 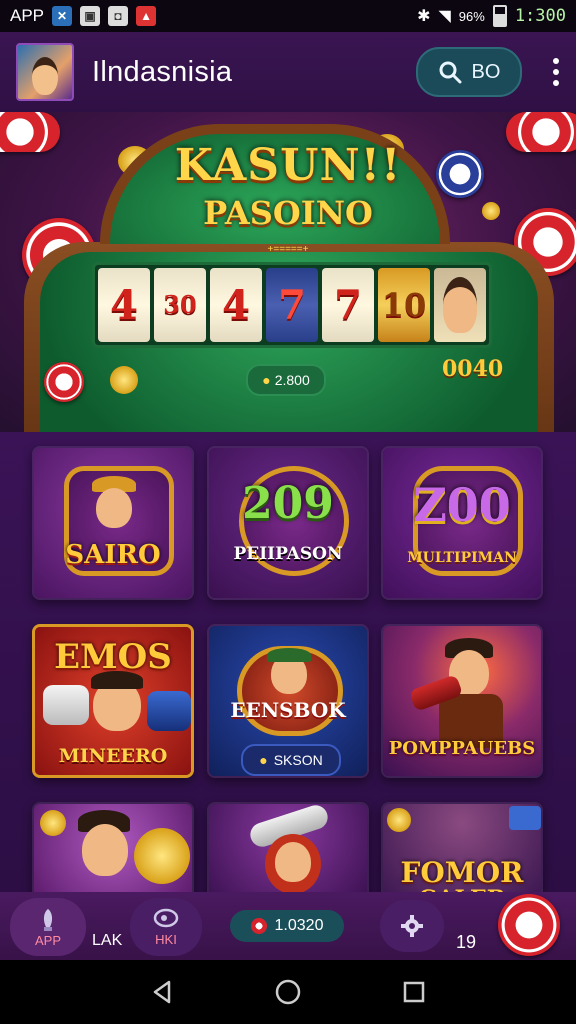 I want to click on search-button: BO, so click(x=469, y=72).